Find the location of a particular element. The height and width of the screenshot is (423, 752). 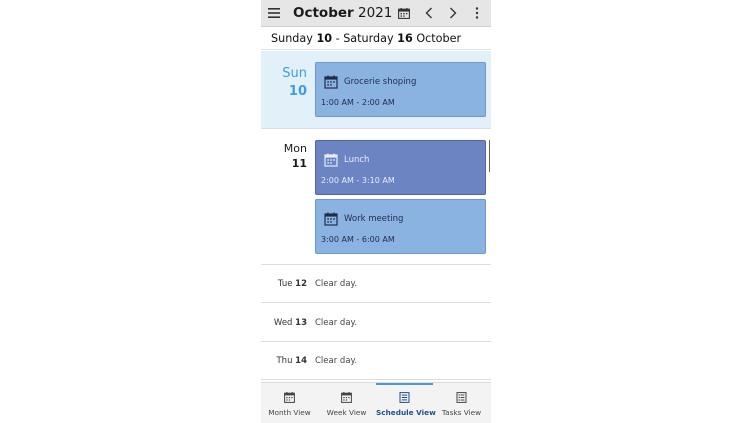

day-name: Mon is located at coordinates (295, 148).